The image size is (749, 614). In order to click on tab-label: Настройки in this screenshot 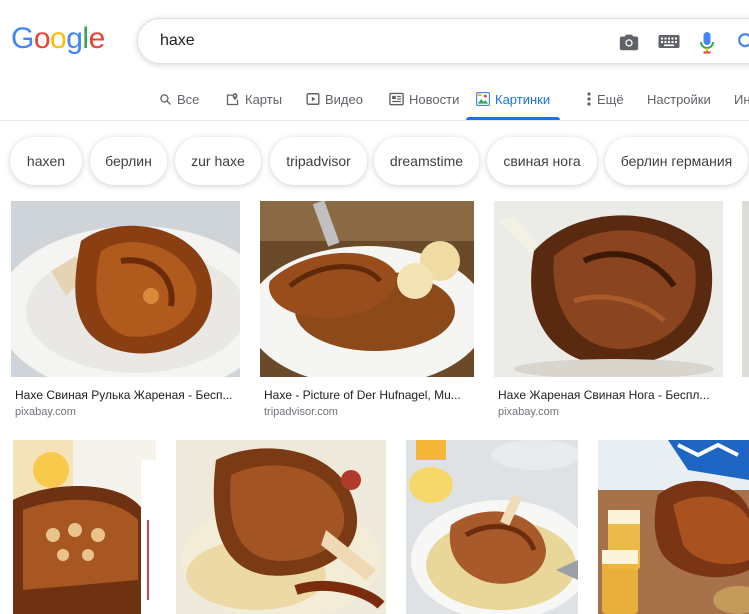, I will do `click(679, 99)`.